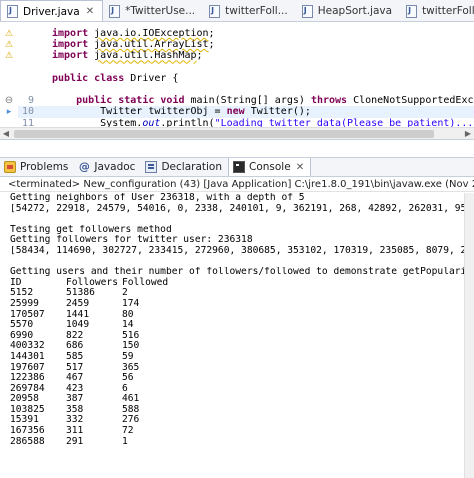 This screenshot has width=474, height=478. Describe the element at coordinates (24, 303) in the screenshot. I see `table-cell: 25999` at that location.